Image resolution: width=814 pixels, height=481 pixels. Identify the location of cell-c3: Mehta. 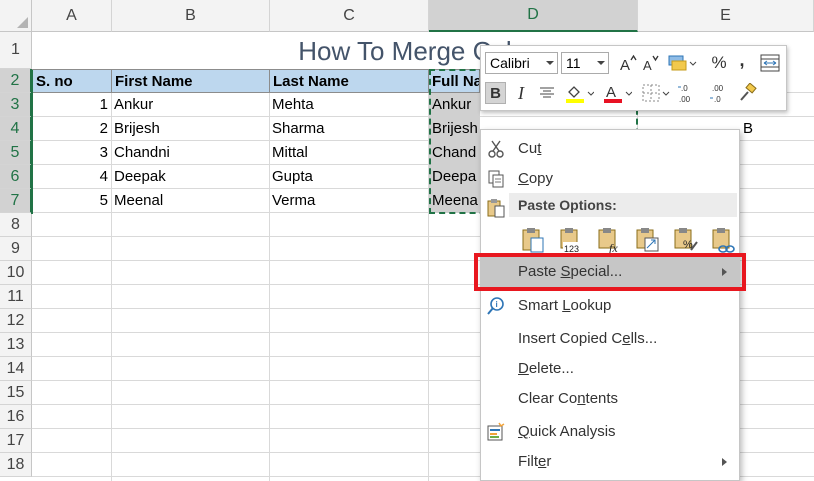
(348, 105).